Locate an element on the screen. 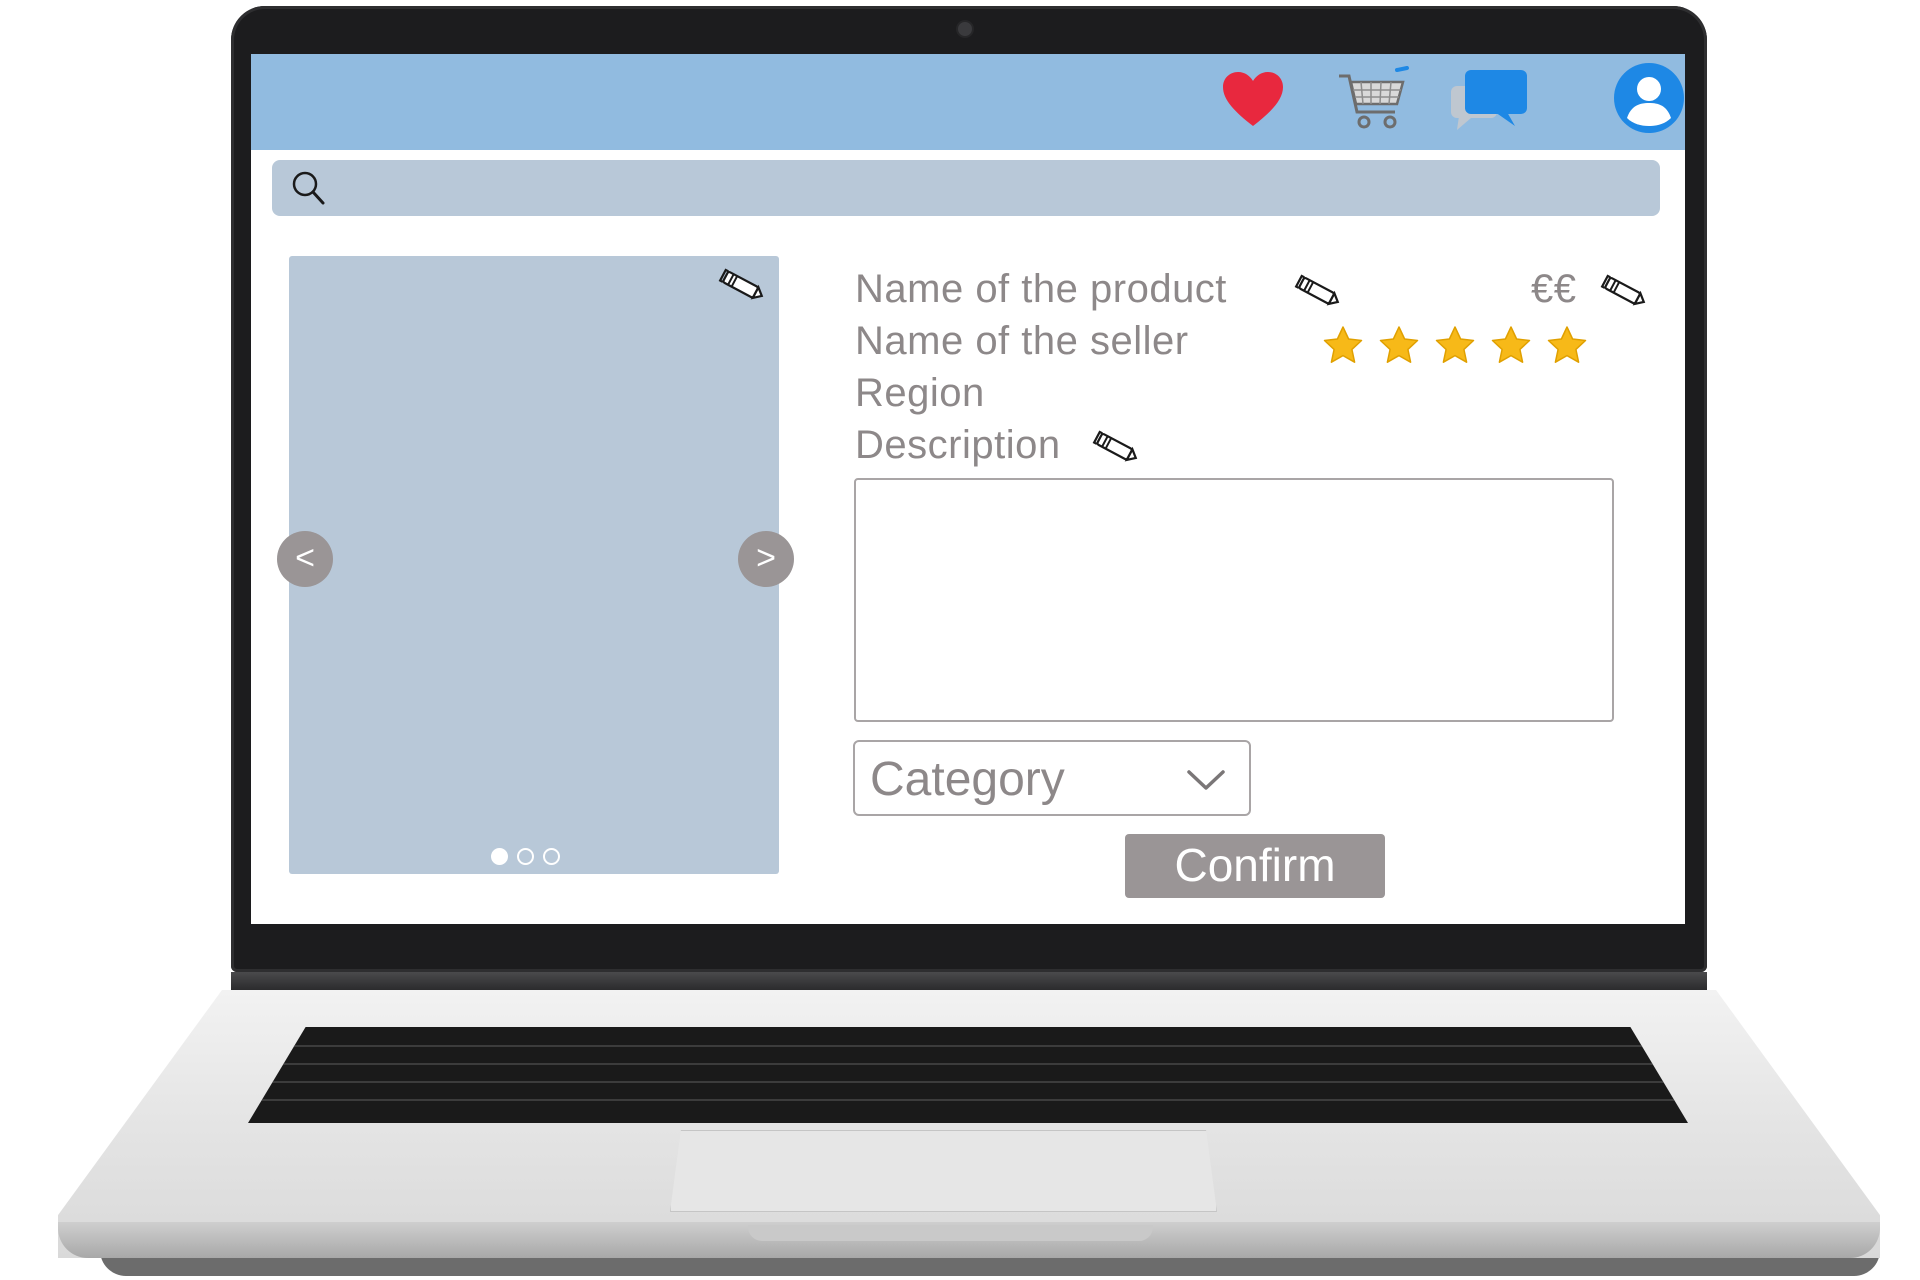  edit-description-pencil-icon is located at coordinates (1115, 448).